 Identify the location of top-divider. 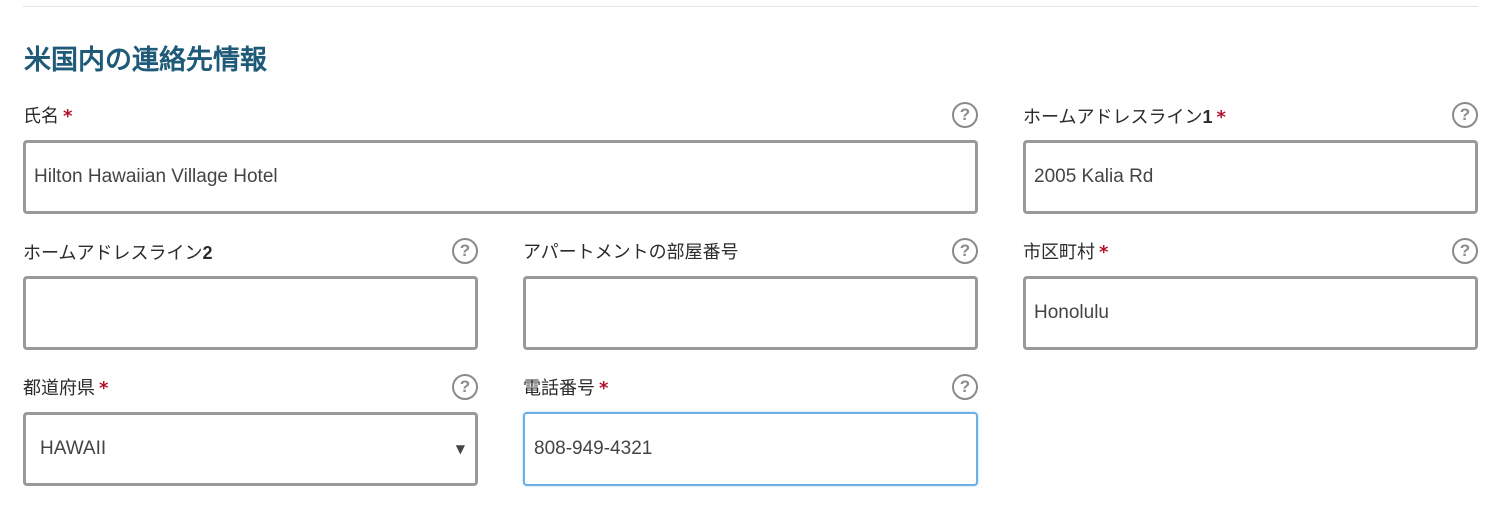
(750, 6).